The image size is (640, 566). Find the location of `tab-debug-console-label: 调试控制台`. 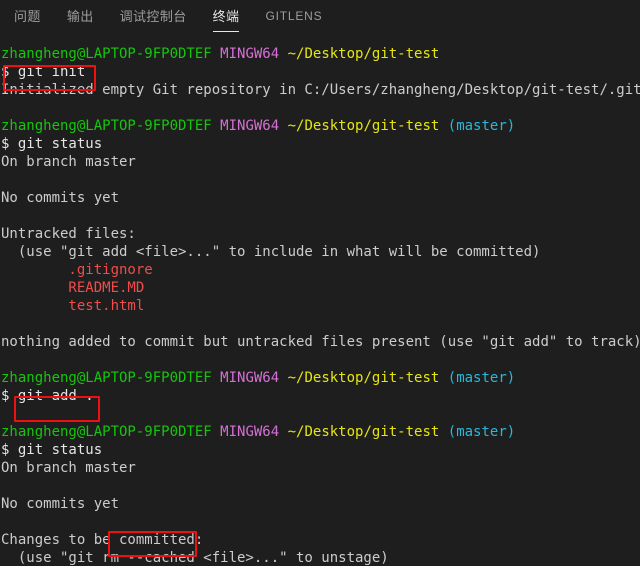

tab-debug-console-label: 调试控制台 is located at coordinates (153, 16).